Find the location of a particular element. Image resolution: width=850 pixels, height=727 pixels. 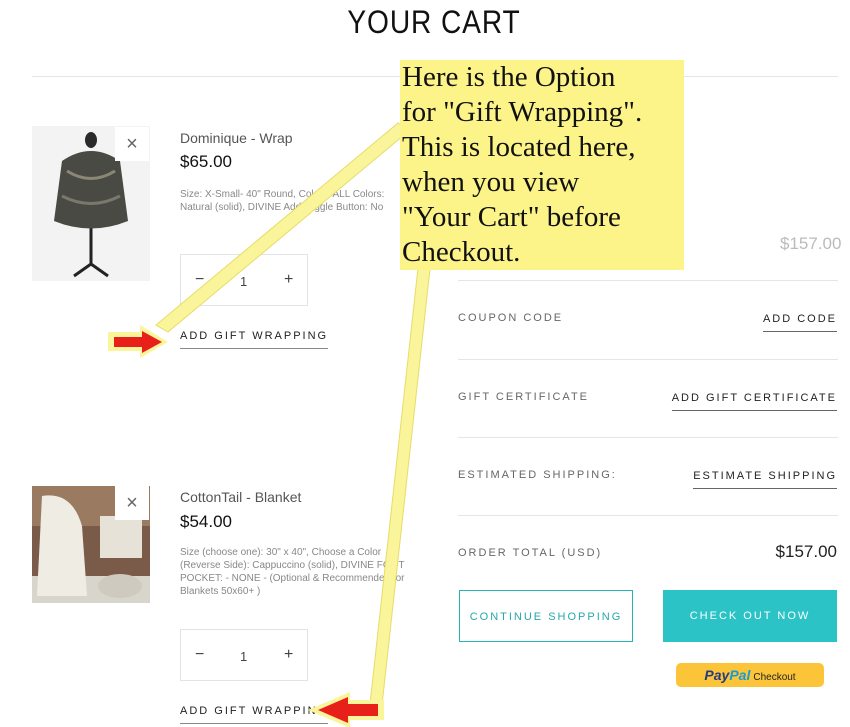

paypal-checkout-button: PayPal Checkout is located at coordinates (750, 675).